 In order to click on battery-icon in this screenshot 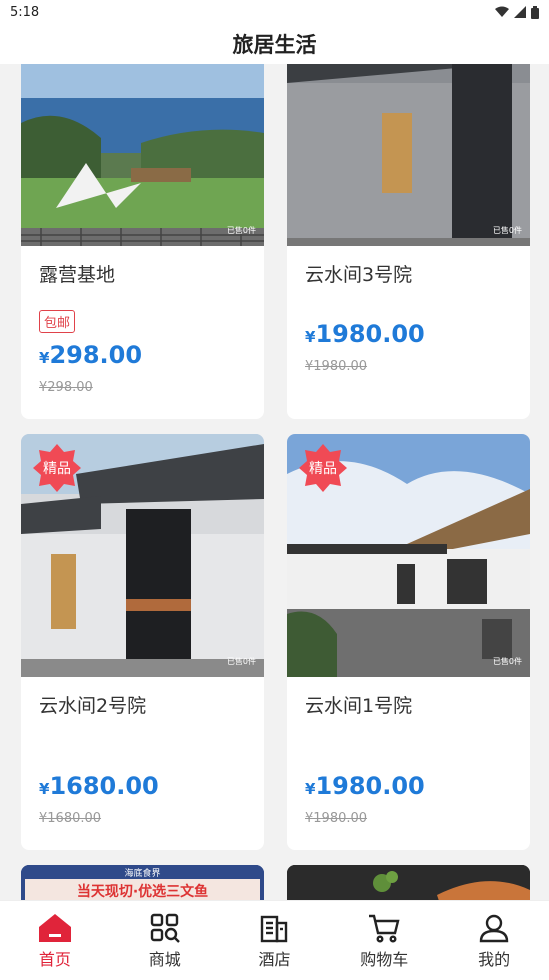, I will do `click(535, 12)`.